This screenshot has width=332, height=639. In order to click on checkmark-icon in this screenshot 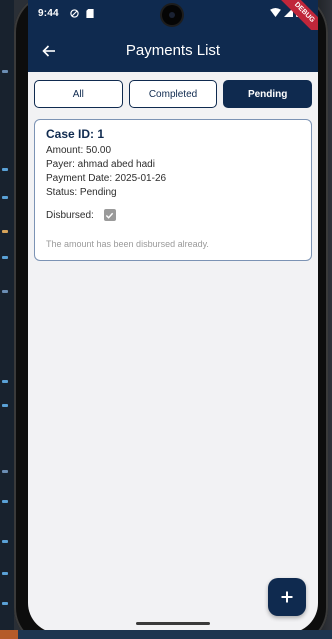, I will do `click(110, 215)`.